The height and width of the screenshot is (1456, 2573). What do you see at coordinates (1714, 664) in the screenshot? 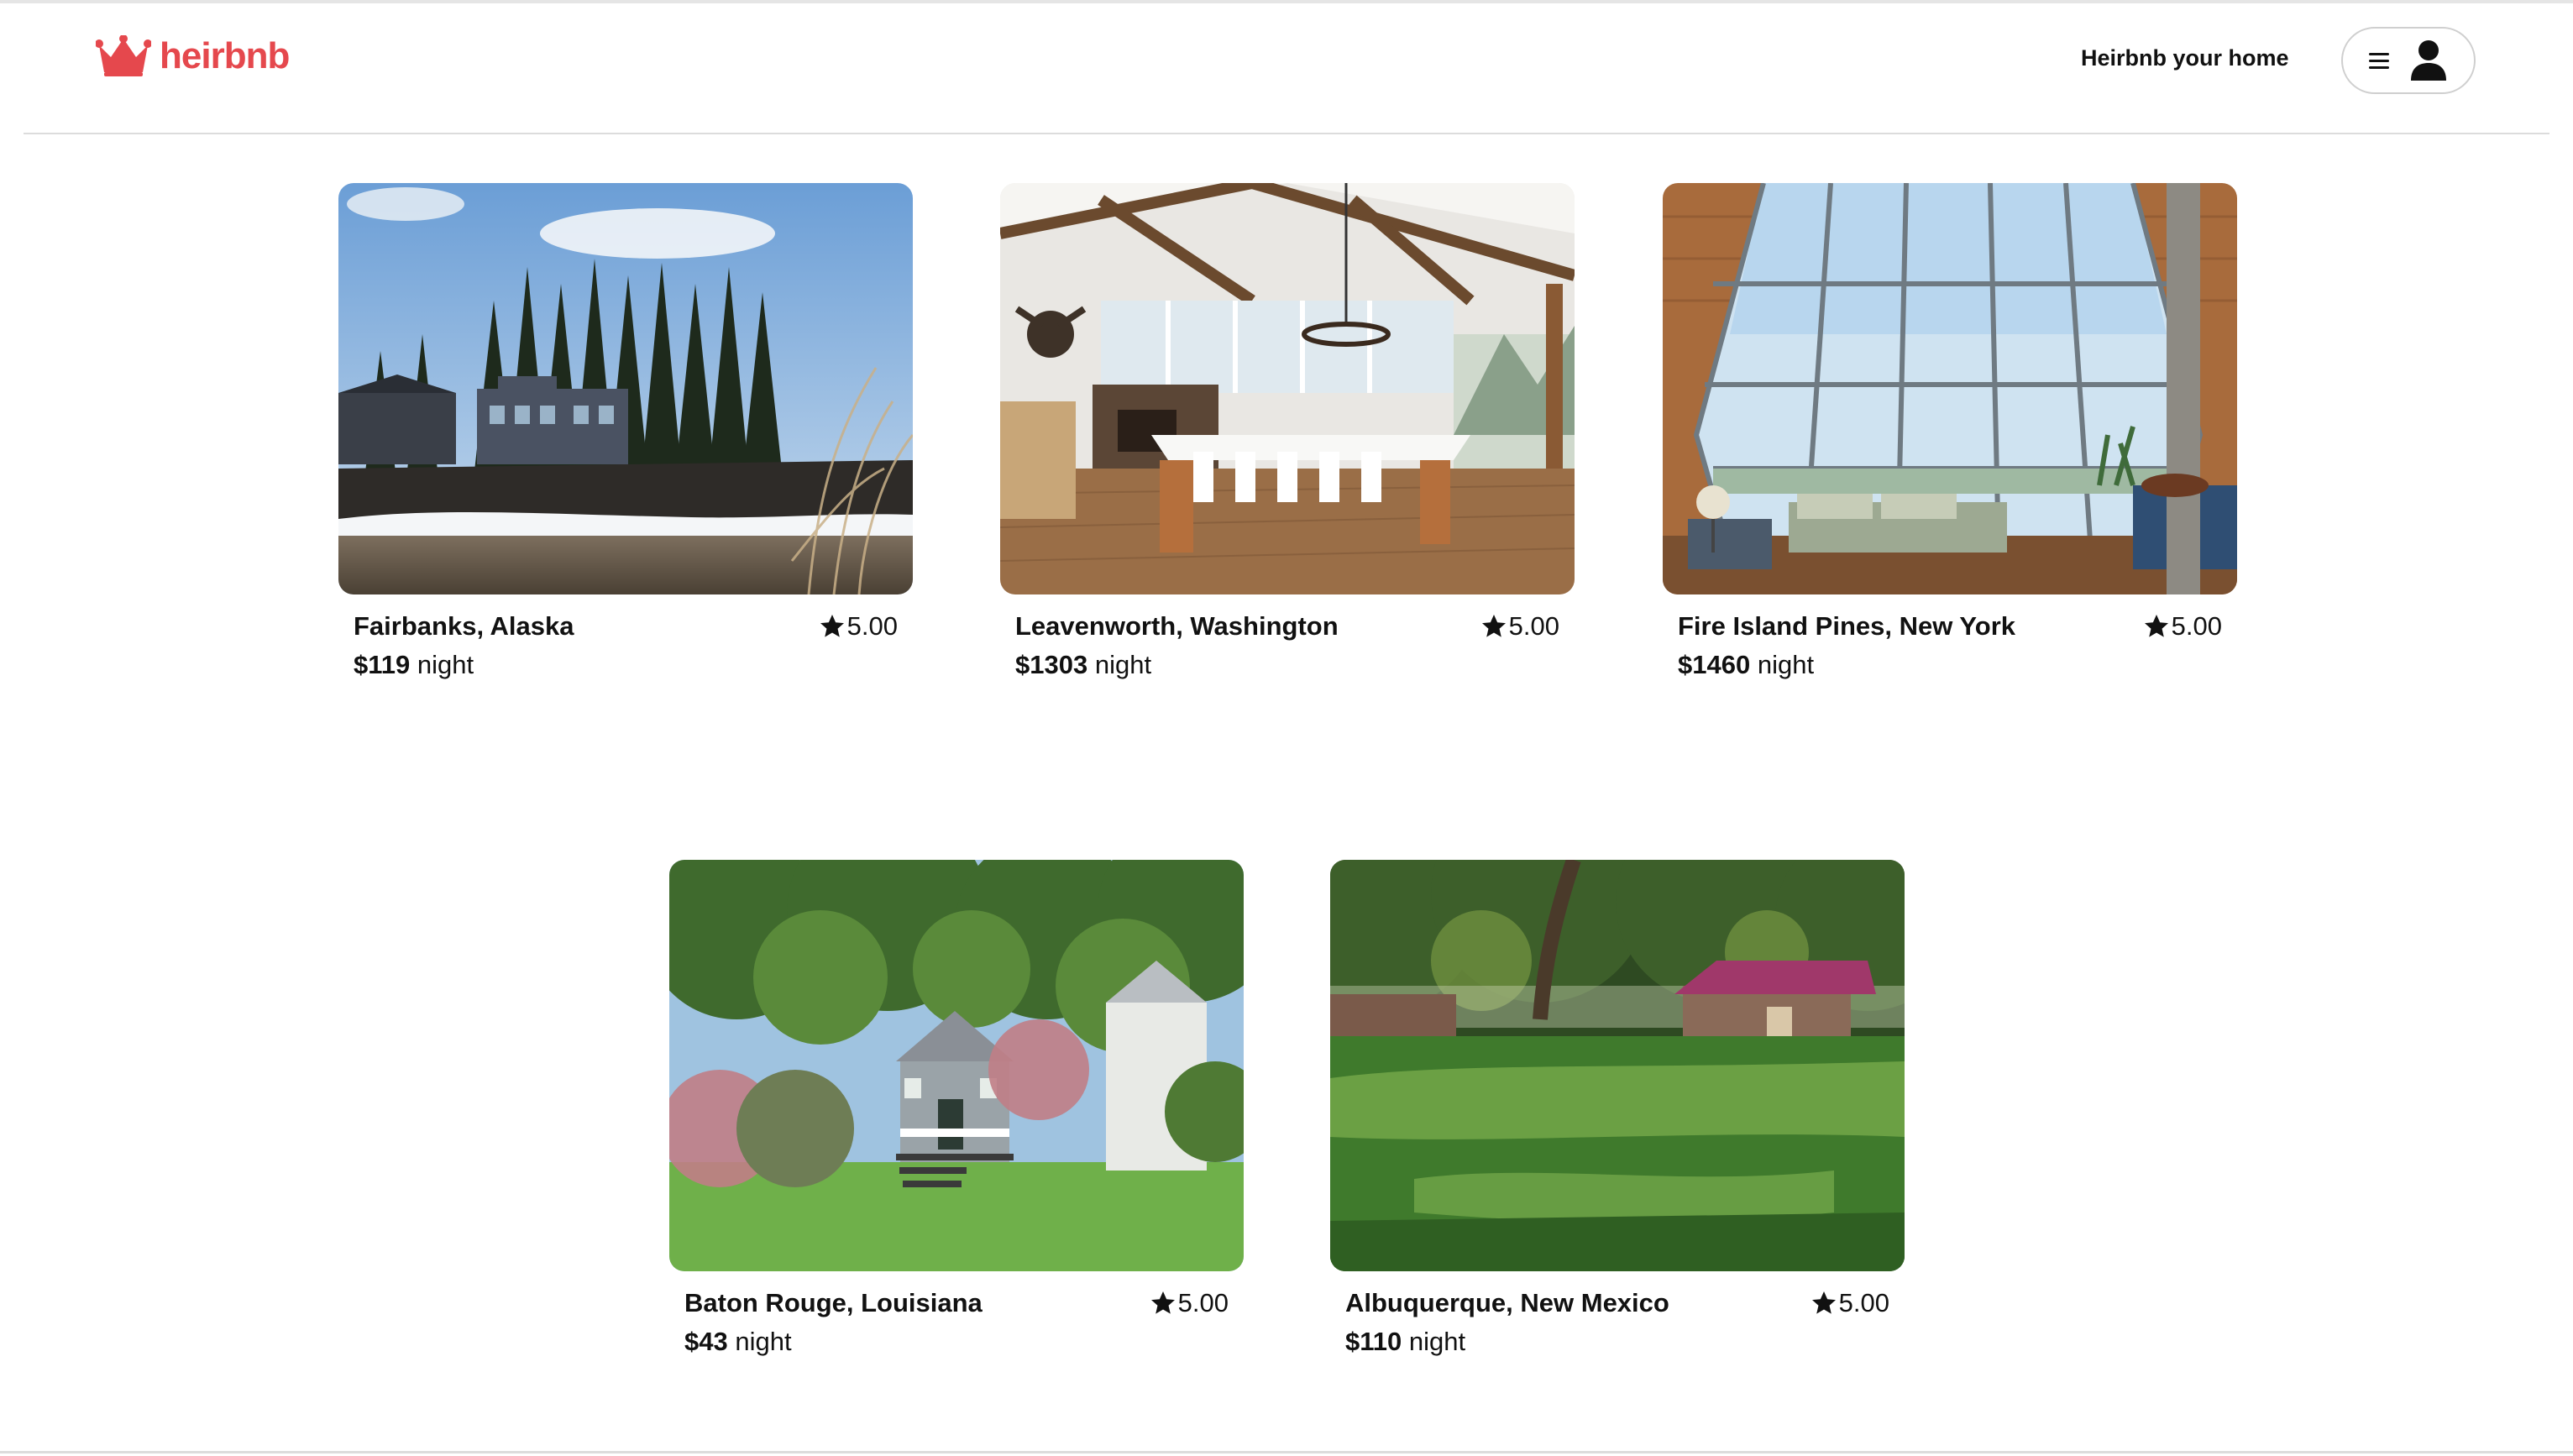
I see `price-amount: $1460` at bounding box center [1714, 664].